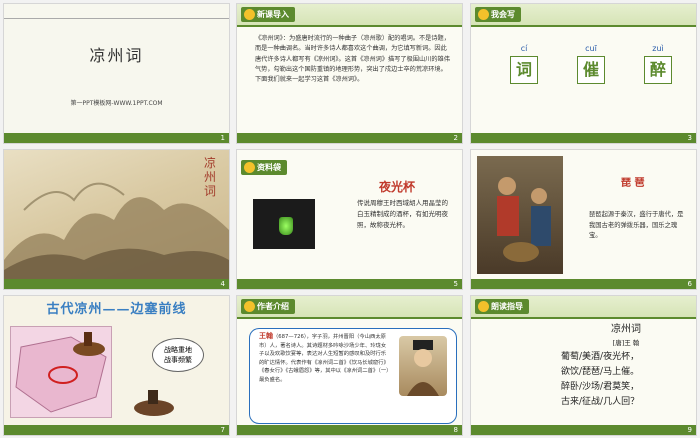 The width and height of the screenshot is (700, 438). Describe the element at coordinates (349, 430) in the screenshot. I see `slide-footer: 8` at that location.